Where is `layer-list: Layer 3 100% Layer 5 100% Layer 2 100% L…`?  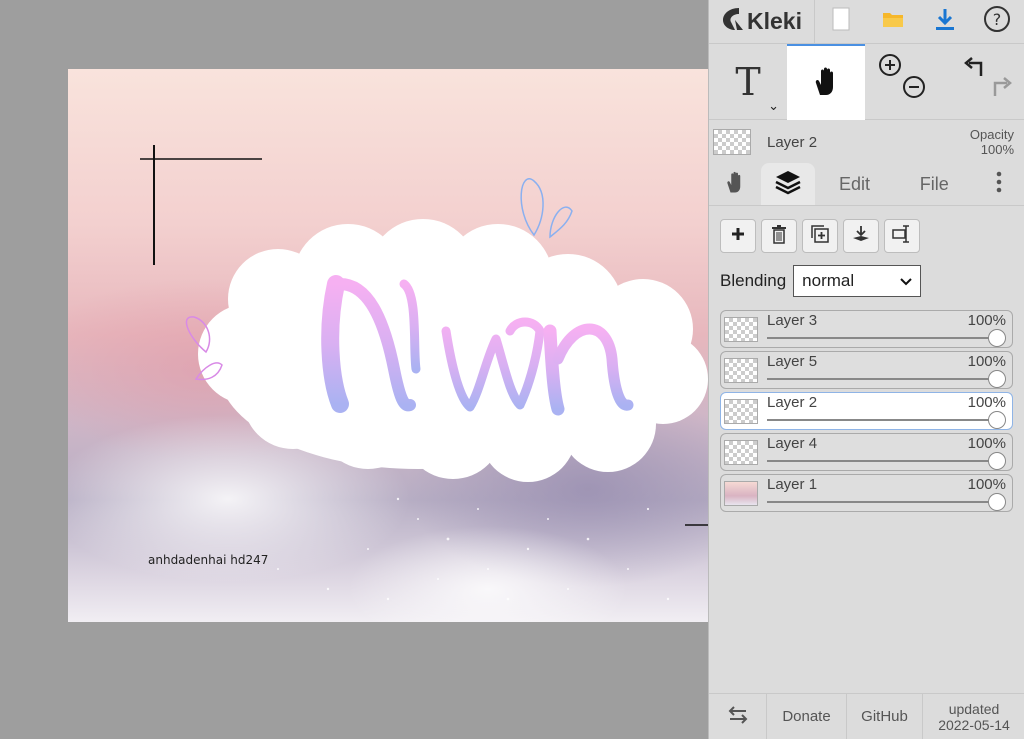 layer-list: Layer 3 100% Layer 5 100% Layer 2 100% L… is located at coordinates (866, 404).